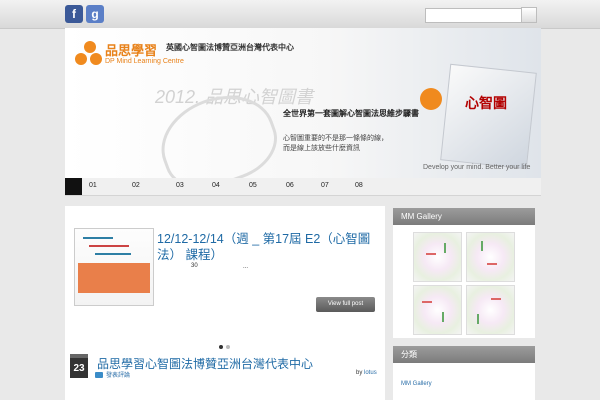 The image size is (600, 400). I want to click on featured-post-title: 12/12-12/14（週 _ 第17屆 E2（心智圖法） 課程）, so click(267, 247).